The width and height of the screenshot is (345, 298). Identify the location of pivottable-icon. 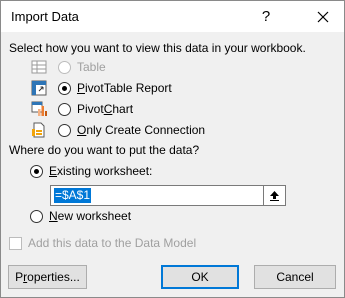
(39, 88).